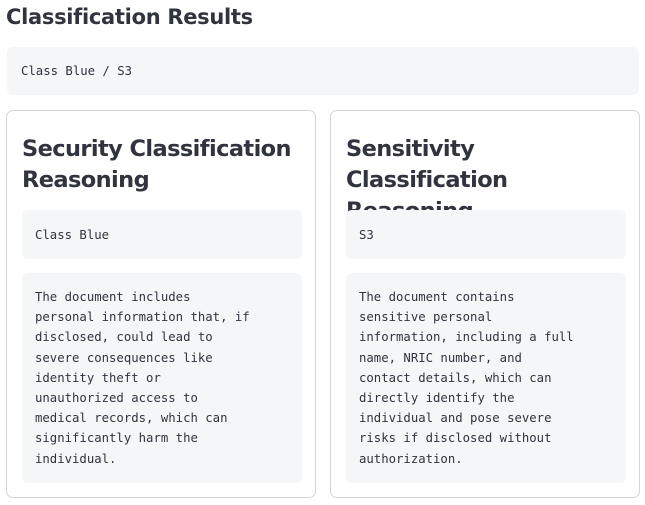 The width and height of the screenshot is (645, 505). Describe the element at coordinates (157, 149) in the screenshot. I see `security-heading-line1: Security Classification` at that location.